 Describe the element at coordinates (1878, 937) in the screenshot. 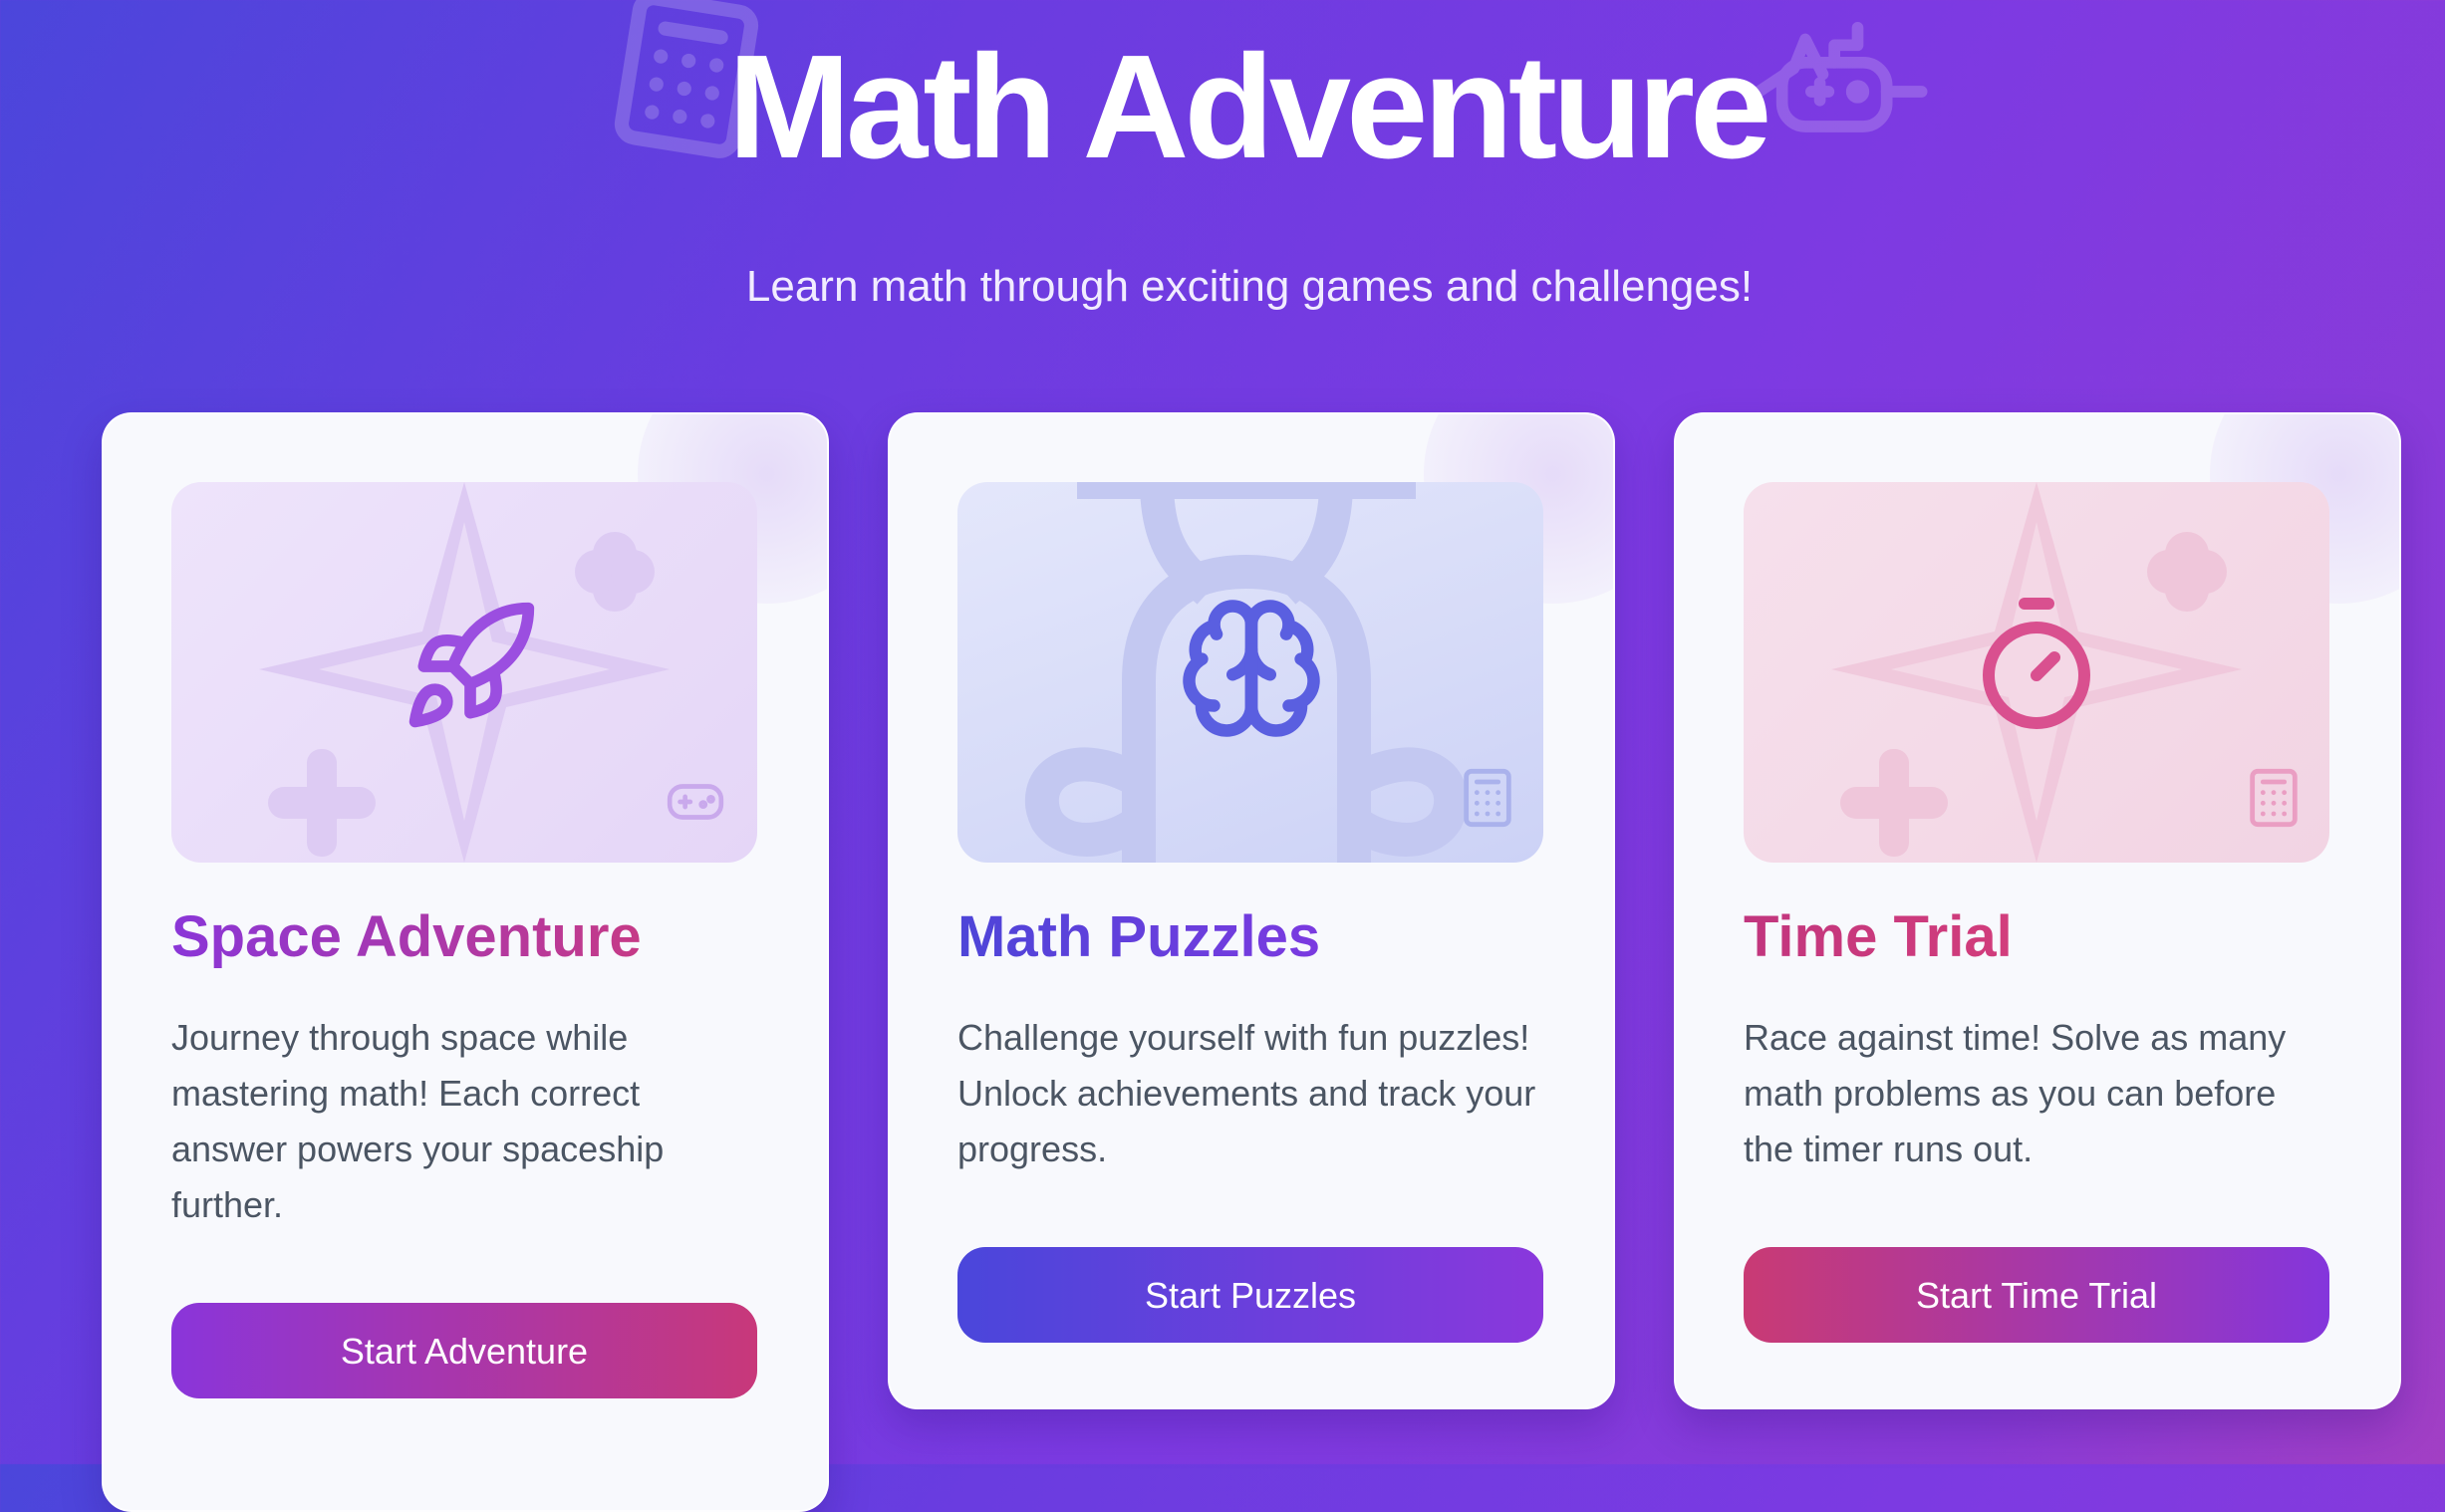

I see `card-title: Time Trial` at that location.